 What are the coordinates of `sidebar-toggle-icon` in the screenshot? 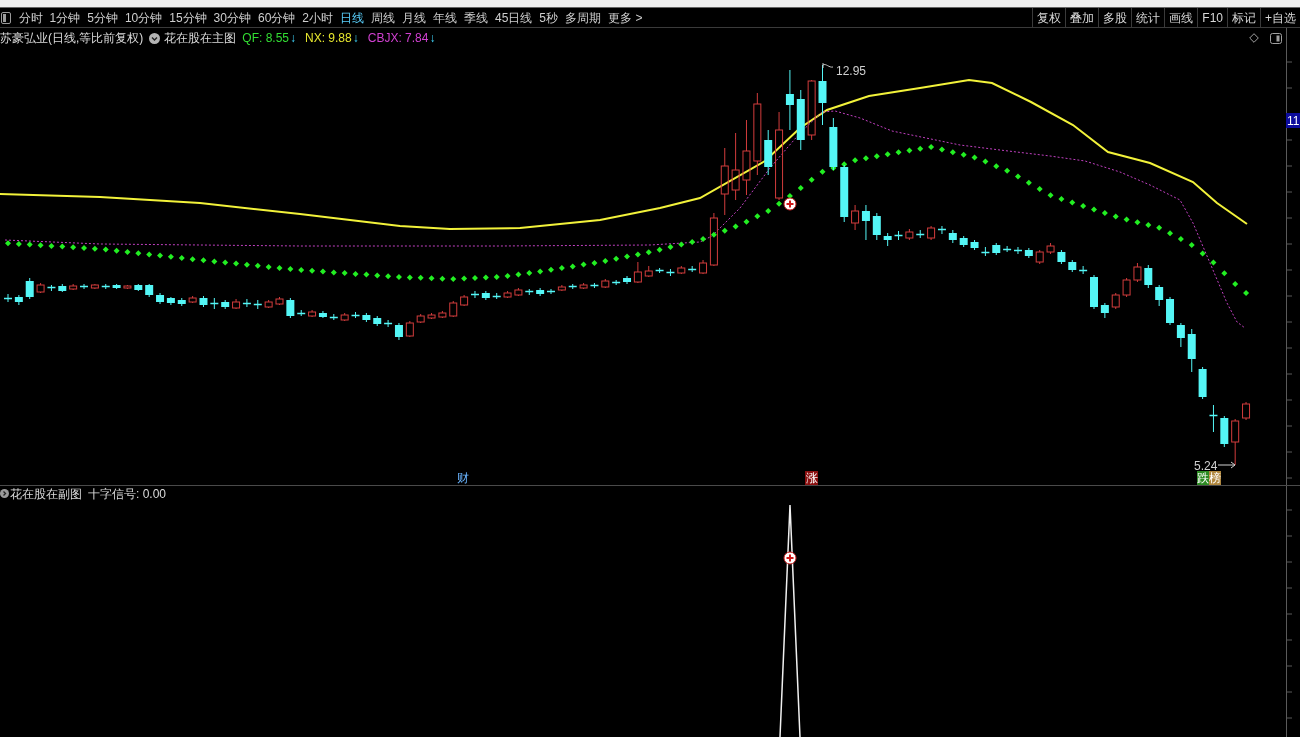 It's located at (6, 17).